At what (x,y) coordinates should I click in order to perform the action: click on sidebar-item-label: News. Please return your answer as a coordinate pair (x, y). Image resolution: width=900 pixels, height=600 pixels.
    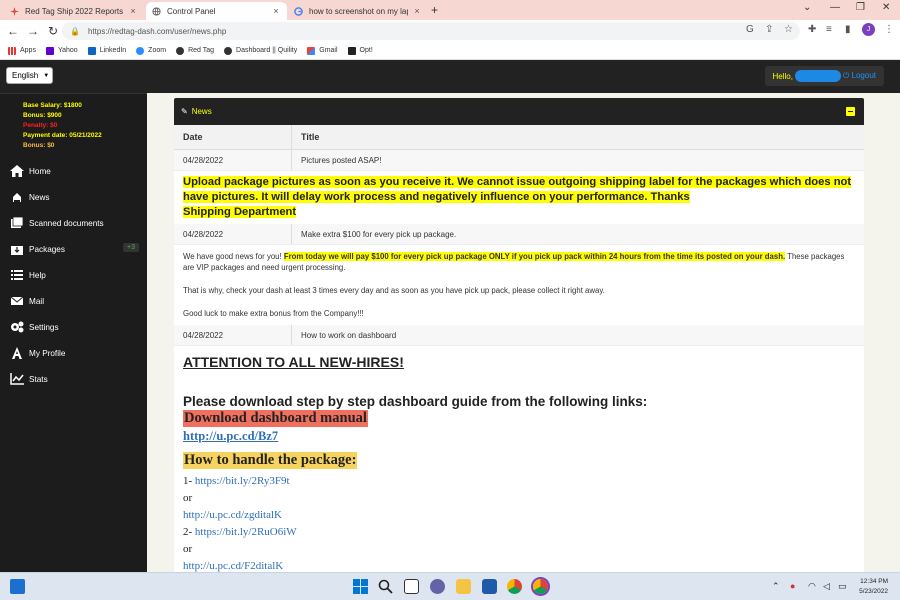
    Looking at the image, I should click on (39, 197).